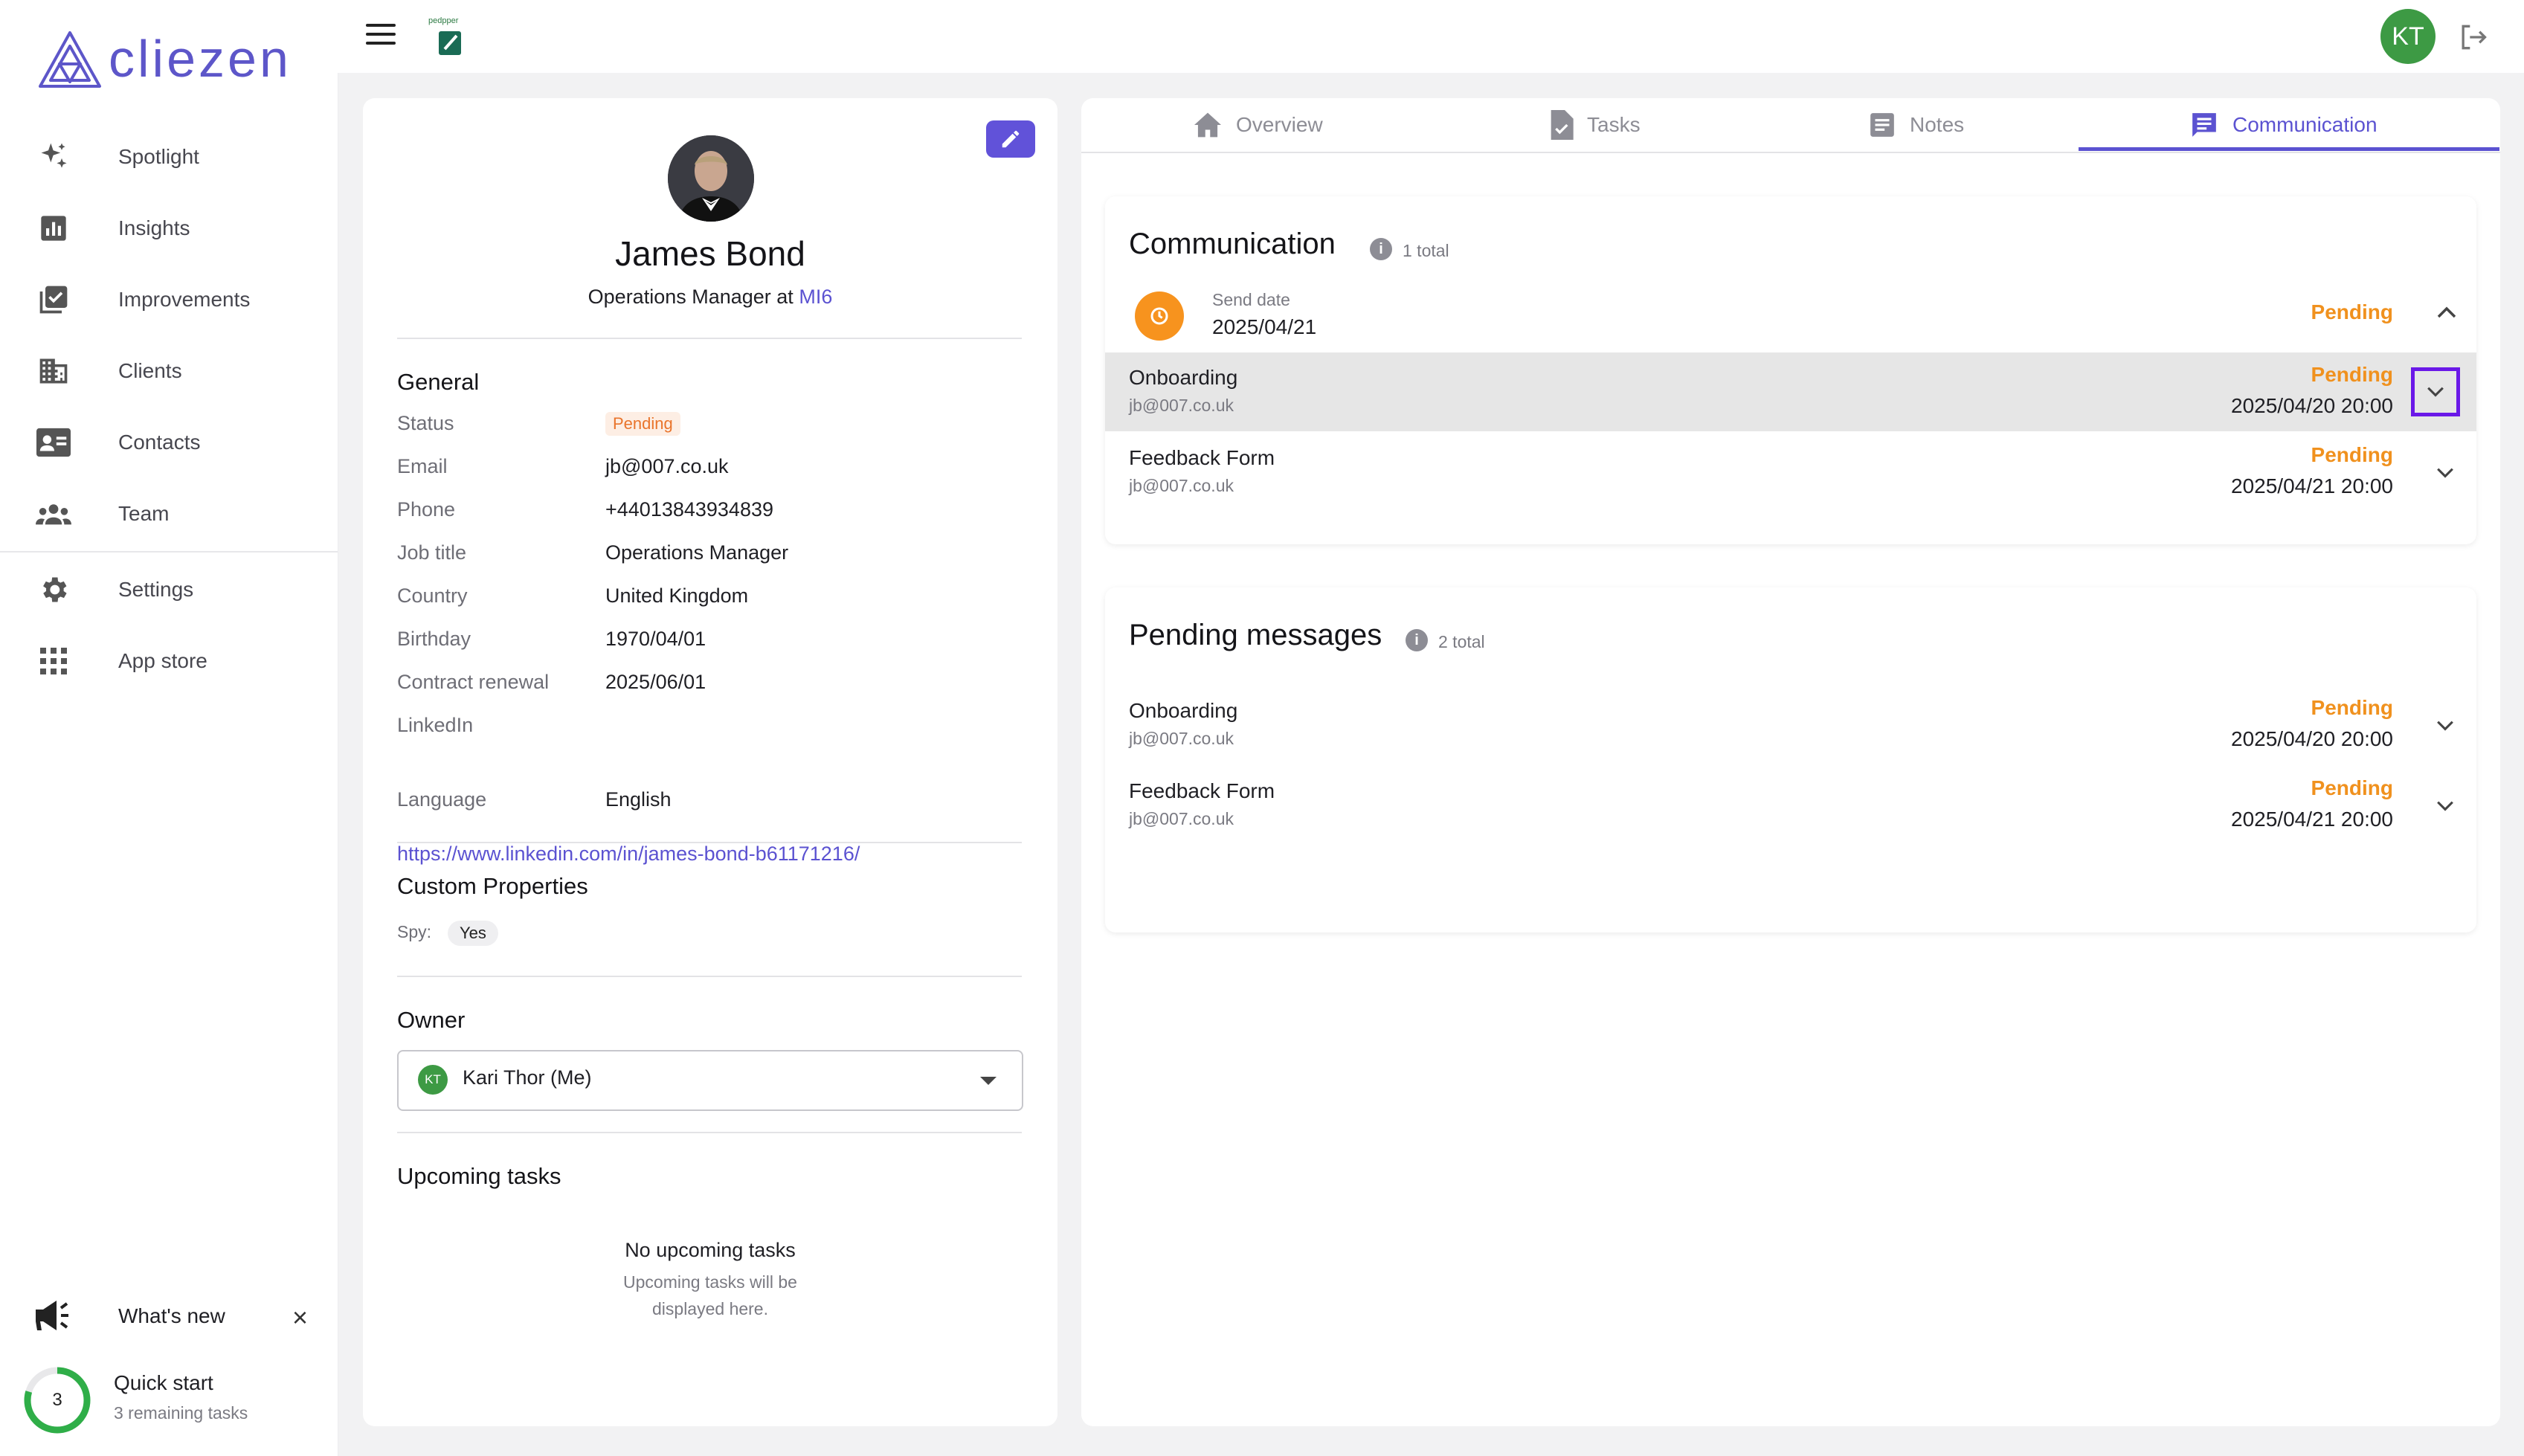 The width and height of the screenshot is (2524, 1456). Describe the element at coordinates (162, 661) in the screenshot. I see `sidebar-item-label: App store` at that location.